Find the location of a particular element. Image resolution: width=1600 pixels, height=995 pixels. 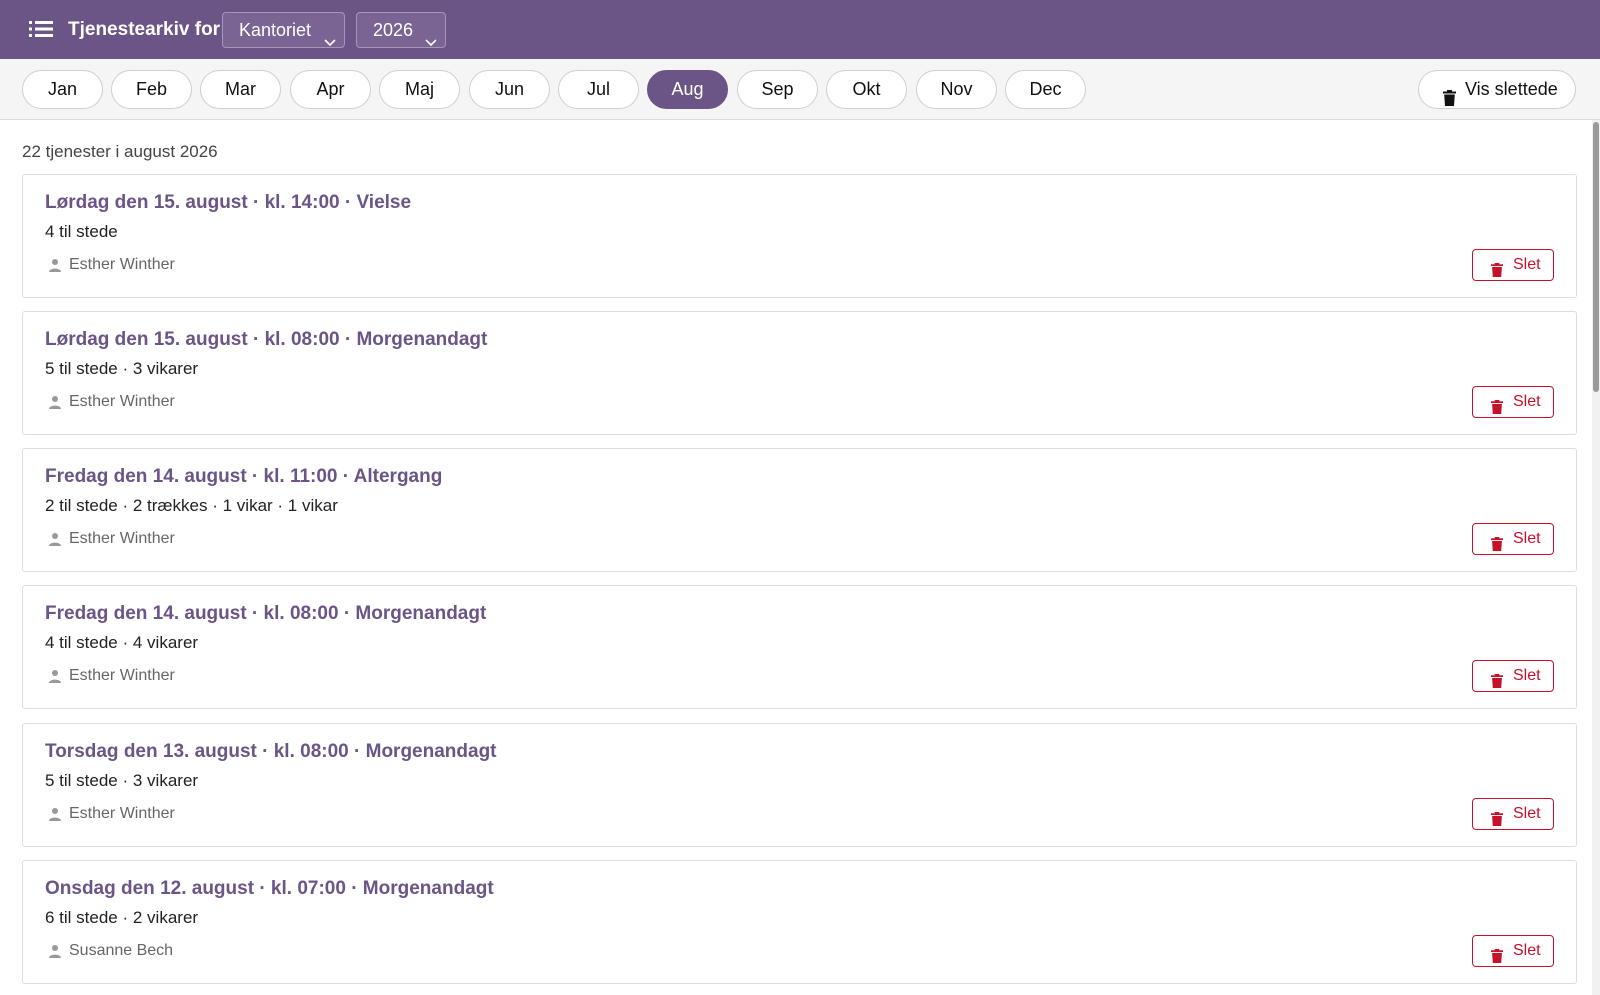

show-deleted-button: Vis slettede is located at coordinates (1497, 89).